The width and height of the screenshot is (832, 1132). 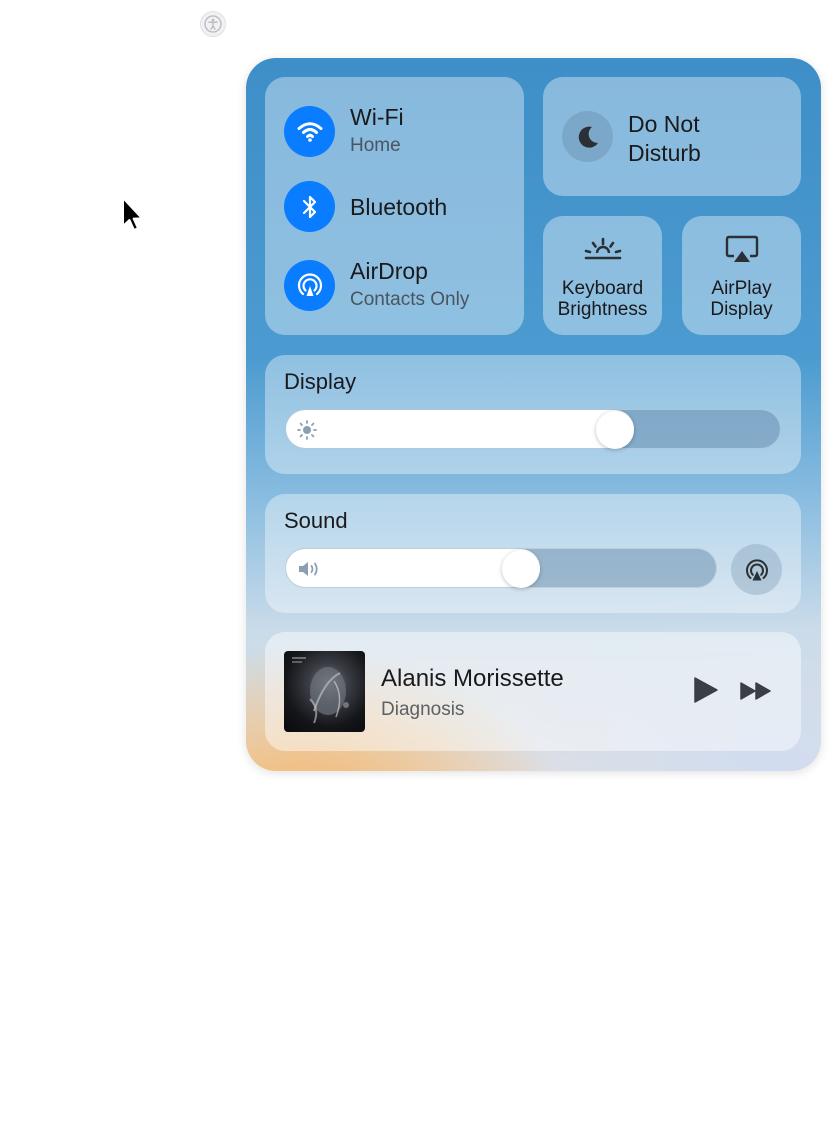 What do you see at coordinates (602, 248) in the screenshot?
I see `keyboard-brightness-icon` at bounding box center [602, 248].